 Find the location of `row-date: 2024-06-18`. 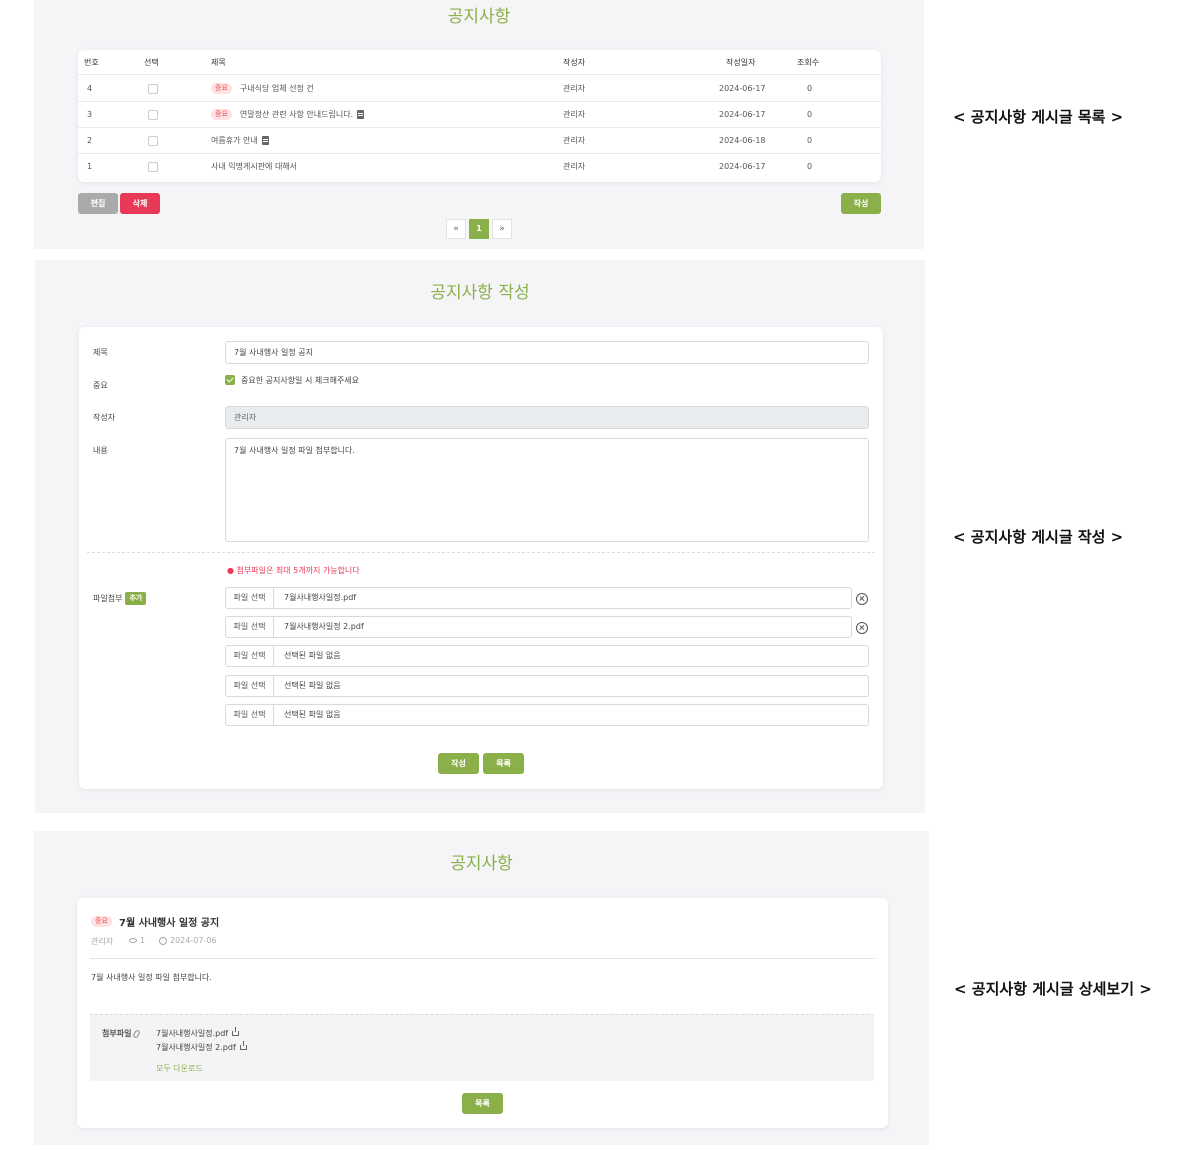

row-date: 2024-06-18 is located at coordinates (742, 140).